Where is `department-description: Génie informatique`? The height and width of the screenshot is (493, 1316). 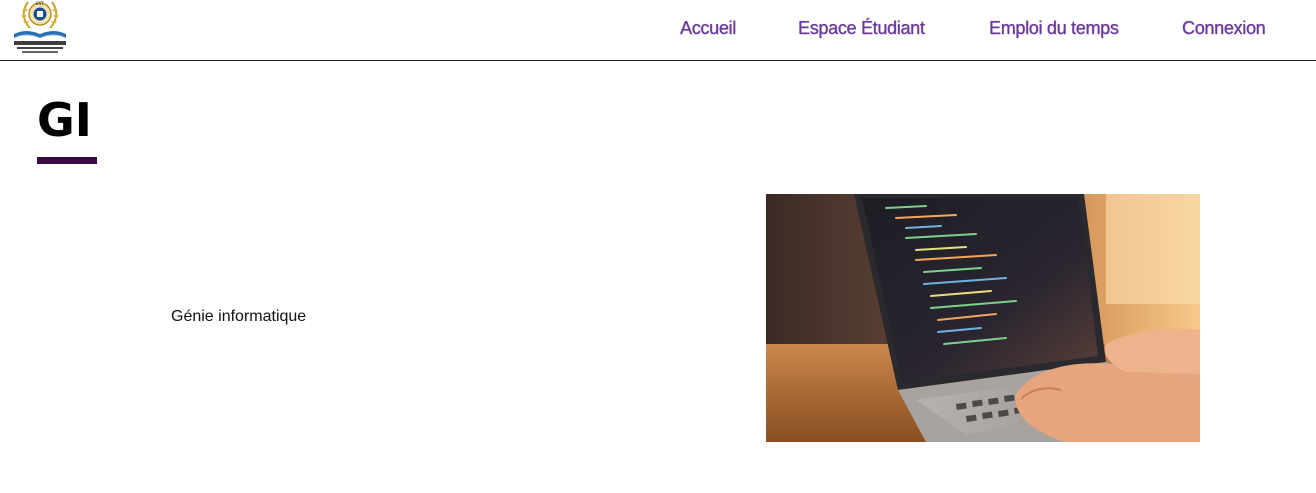 department-description: Génie informatique is located at coordinates (239, 316).